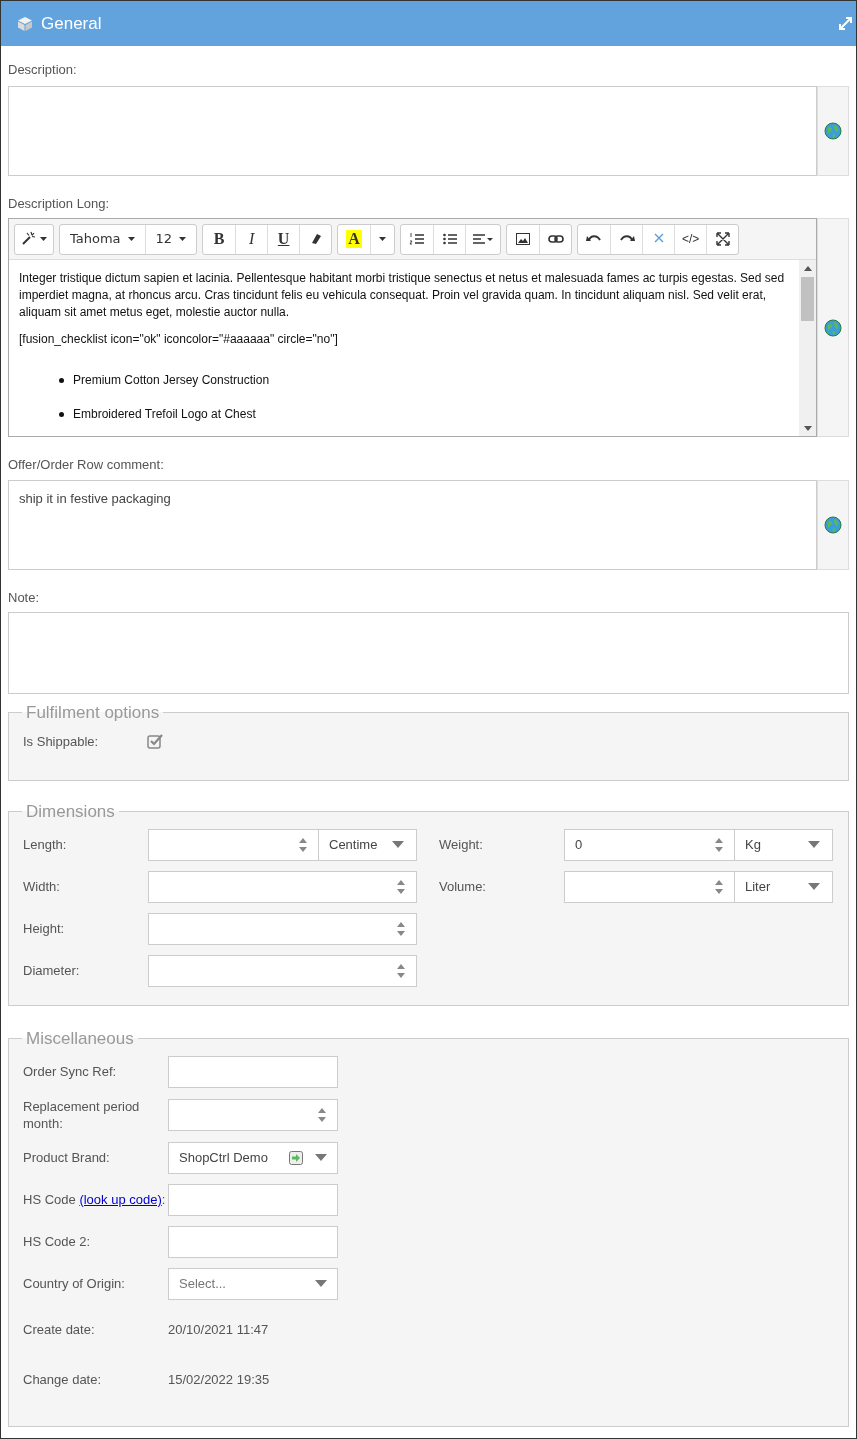 This screenshot has width=857, height=1439. Describe the element at coordinates (59, 1329) in the screenshot. I see `field-label: Create date:` at that location.